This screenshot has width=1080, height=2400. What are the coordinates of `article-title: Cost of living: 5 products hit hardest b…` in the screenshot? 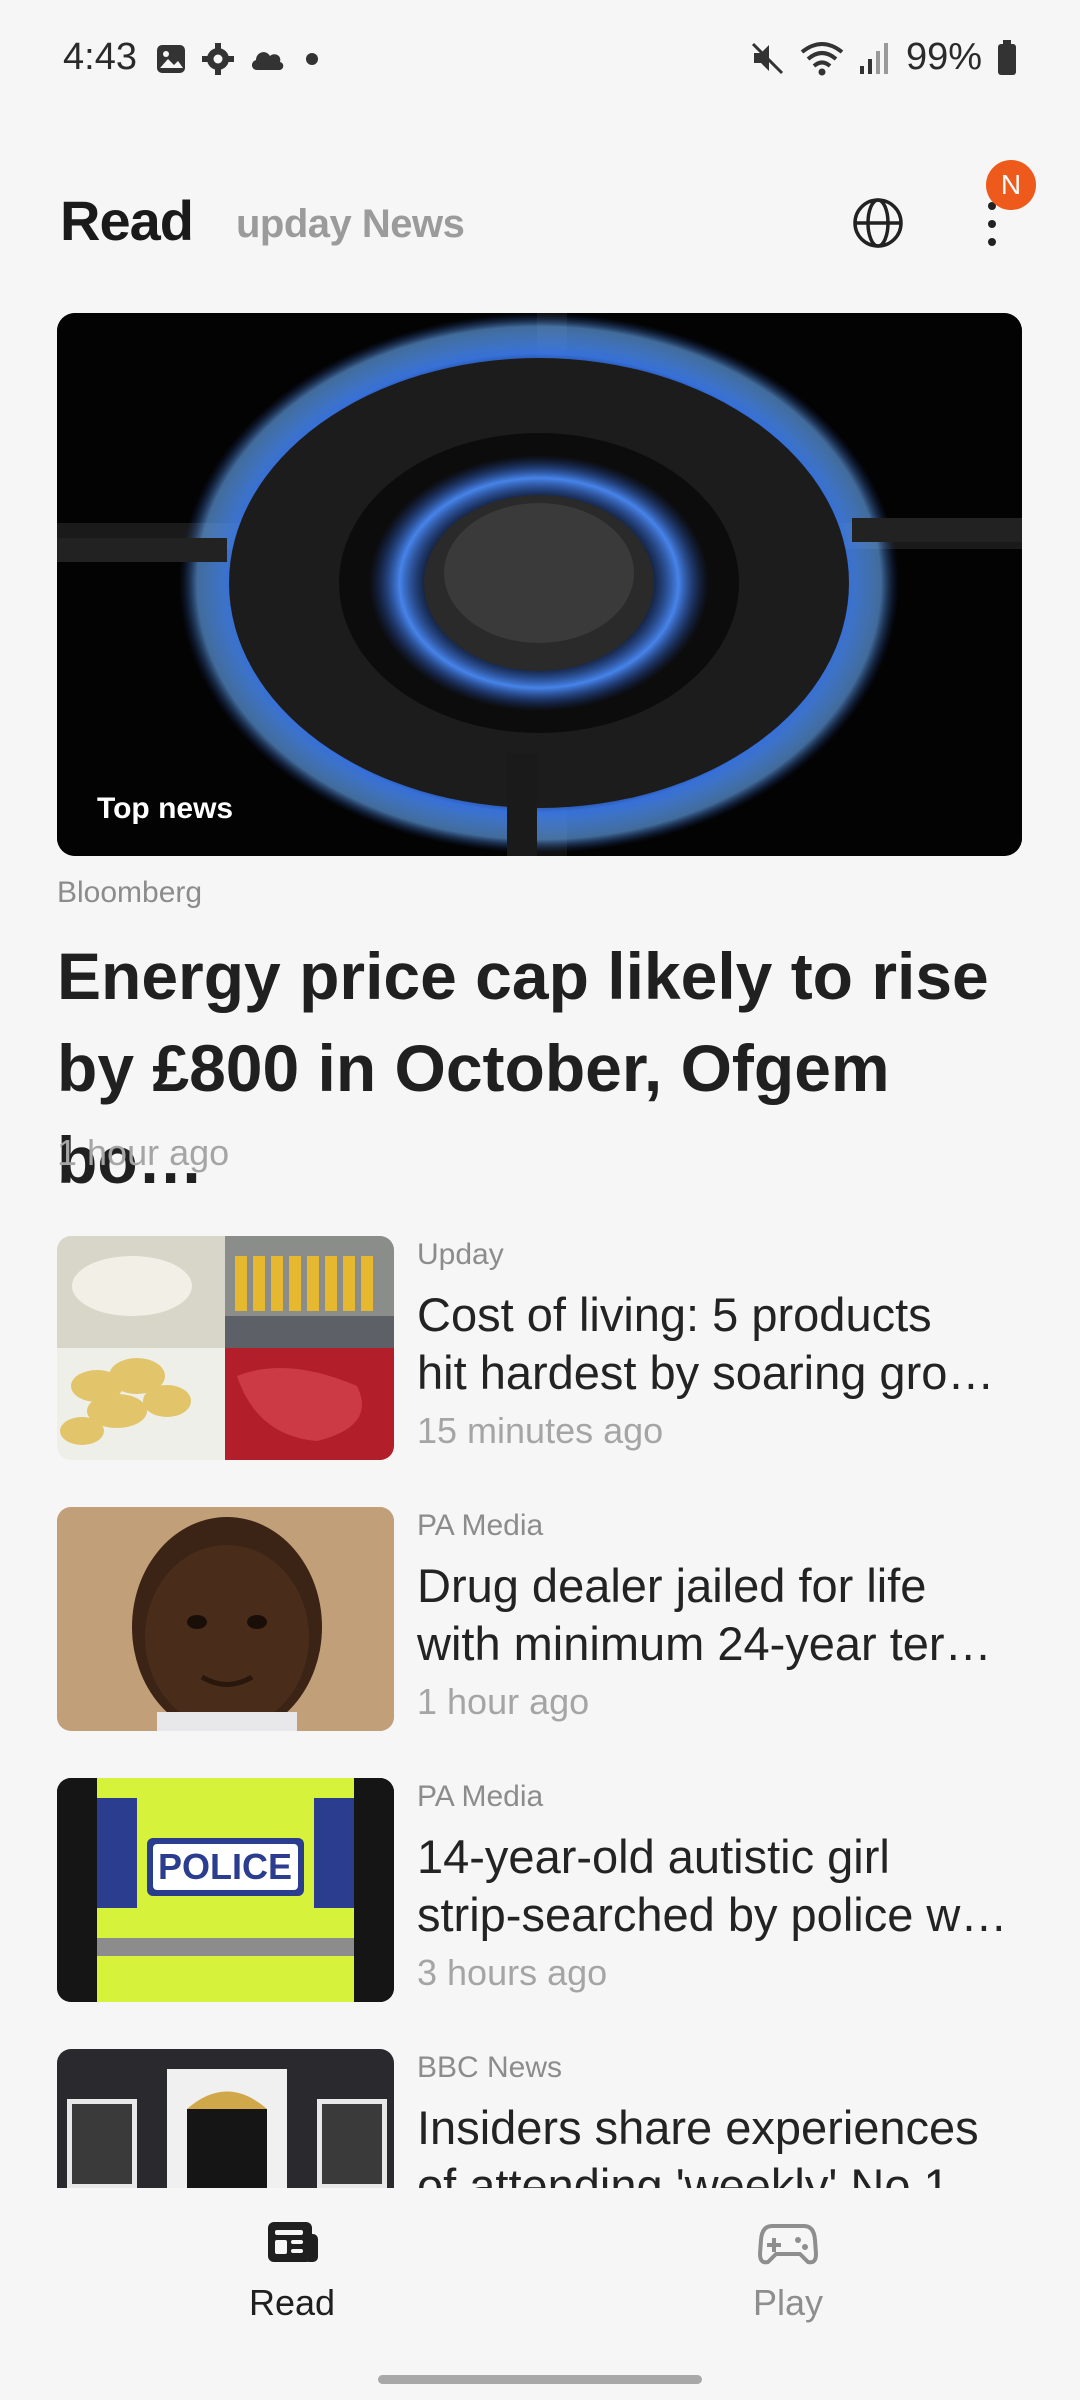 It's located at (706, 1343).